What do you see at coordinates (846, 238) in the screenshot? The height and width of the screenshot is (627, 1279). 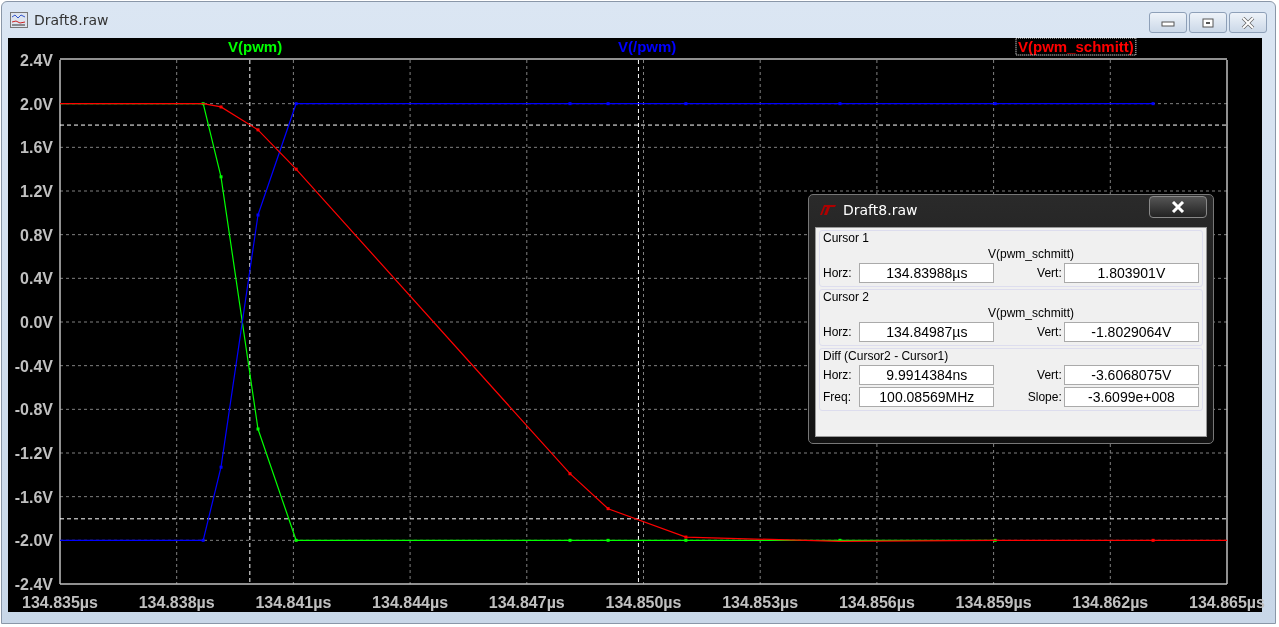 I see `group-label: Cursor 1` at bounding box center [846, 238].